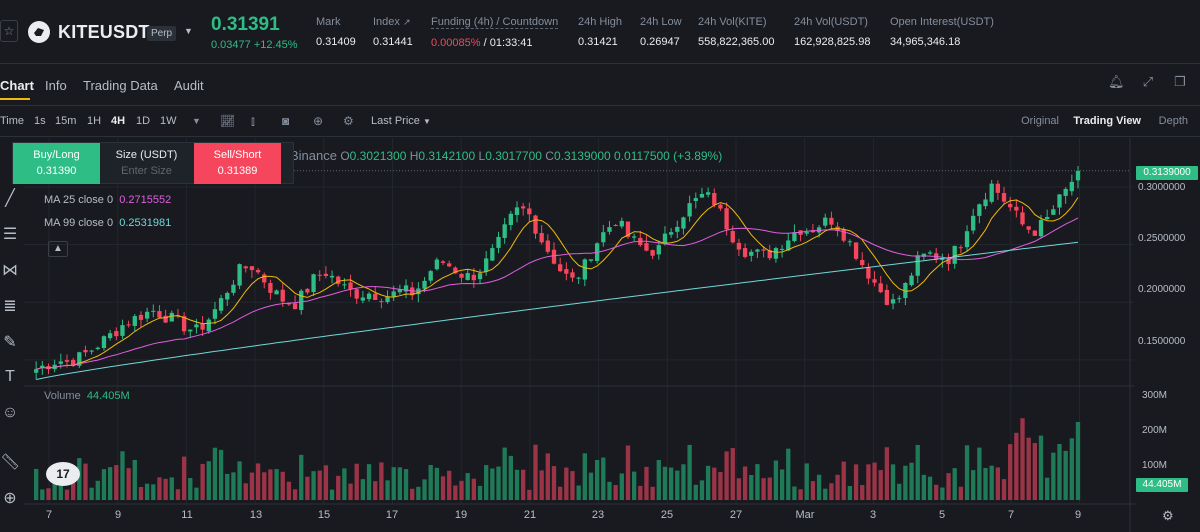  Describe the element at coordinates (1180, 82) in the screenshot. I see `popout-icon: ❐` at that location.